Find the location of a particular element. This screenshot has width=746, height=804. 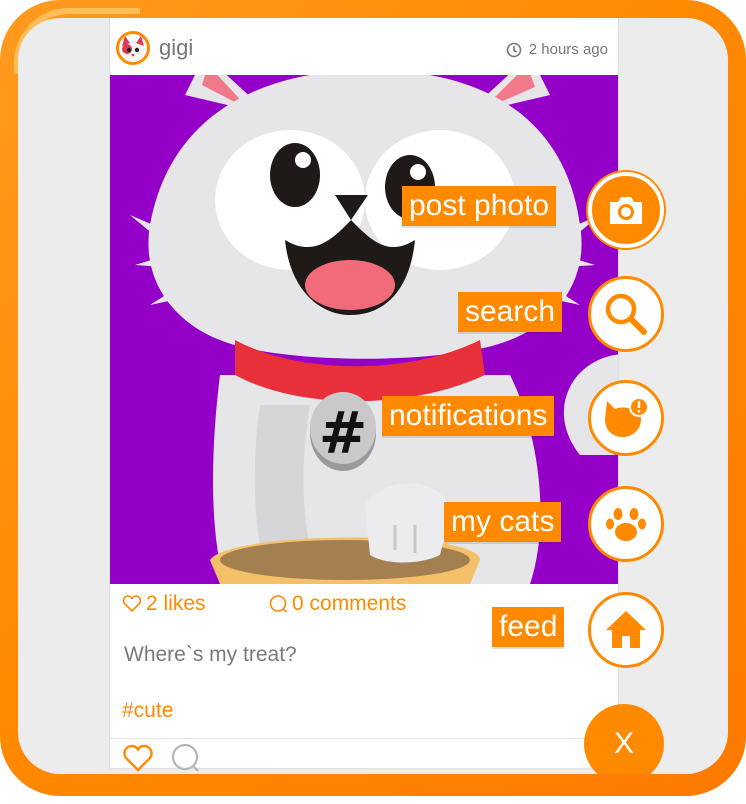

menu-label-search: search is located at coordinates (510, 312).